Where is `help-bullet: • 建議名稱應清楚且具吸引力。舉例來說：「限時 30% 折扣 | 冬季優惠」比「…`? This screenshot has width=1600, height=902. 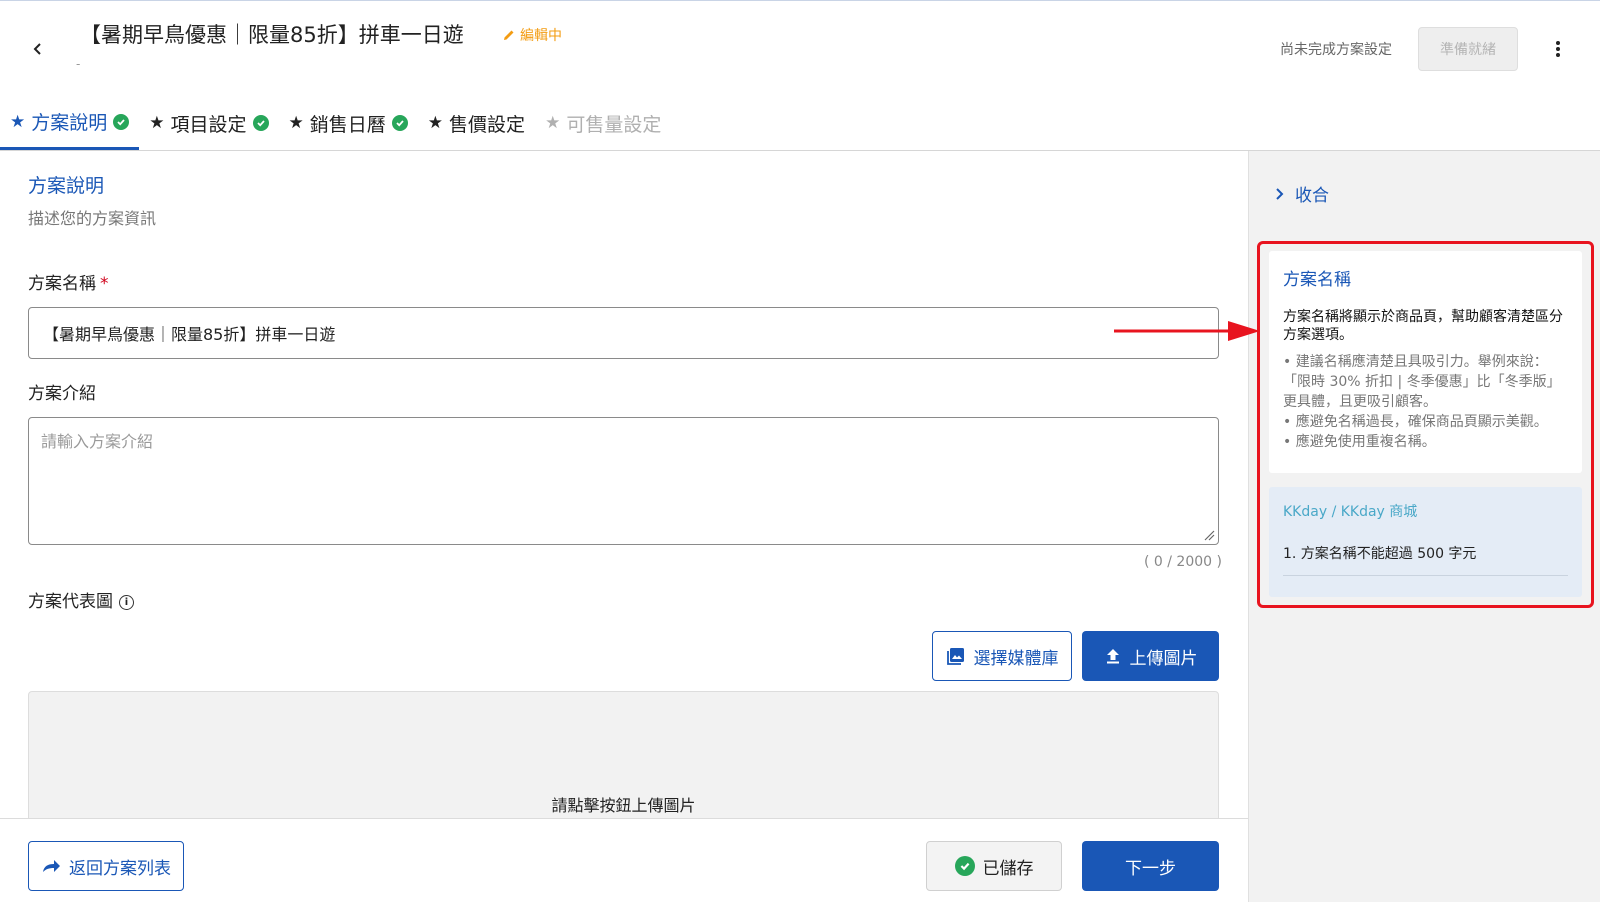
help-bullet: • 建議名稱應清楚且具吸引力。舉例來說：「限時 30% 折扣 | 冬季優惠」比「… is located at coordinates (1422, 382).